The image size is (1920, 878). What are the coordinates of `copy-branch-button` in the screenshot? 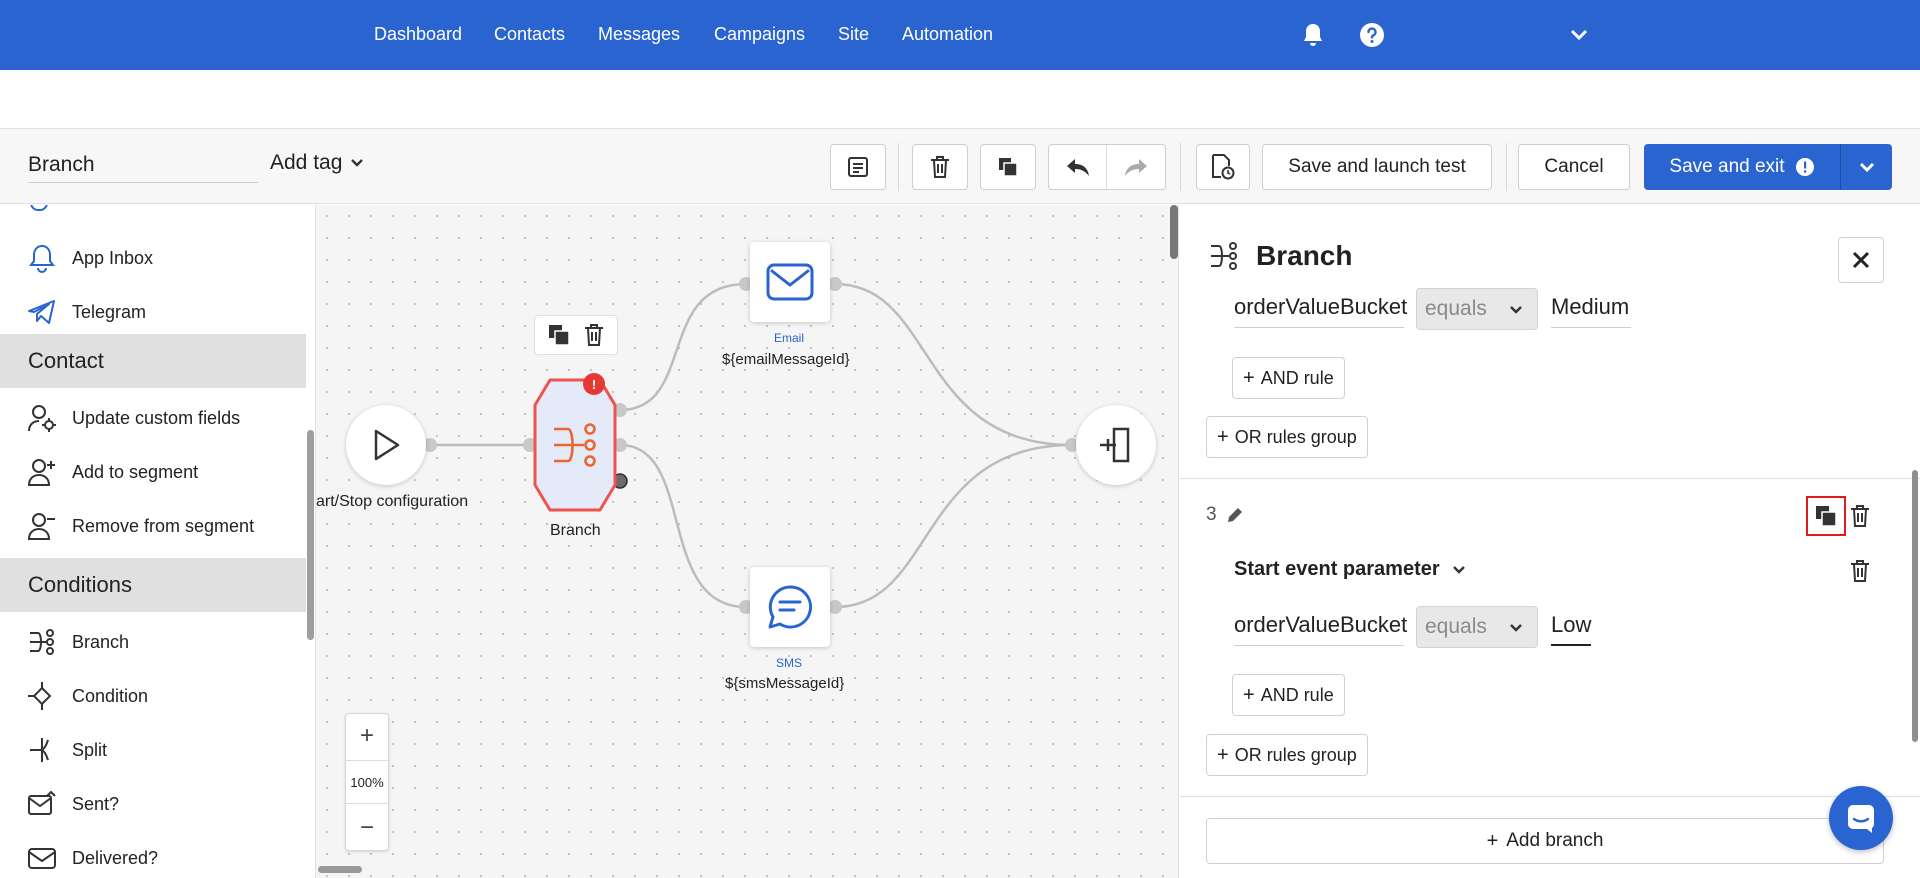 It's located at (1826, 516).